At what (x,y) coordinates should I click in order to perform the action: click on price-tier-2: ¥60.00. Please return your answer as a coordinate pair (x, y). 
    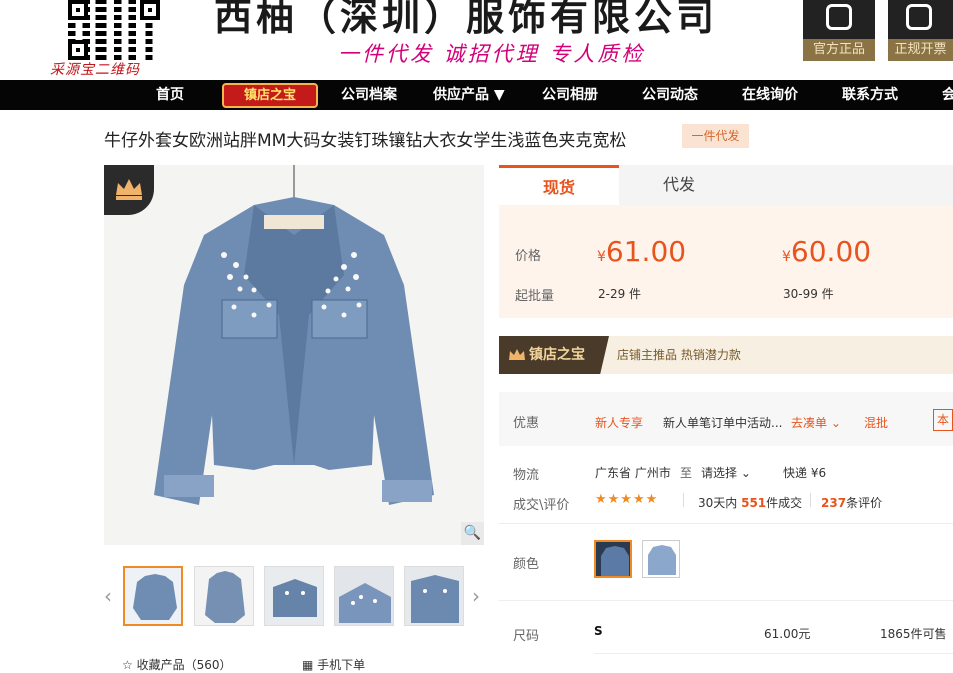
    Looking at the image, I should click on (826, 251).